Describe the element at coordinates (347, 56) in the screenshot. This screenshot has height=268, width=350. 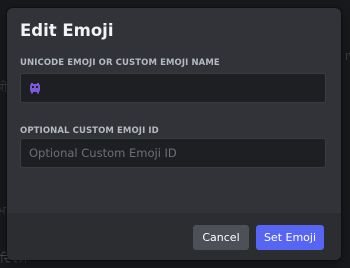
I see `background-text: r` at that location.